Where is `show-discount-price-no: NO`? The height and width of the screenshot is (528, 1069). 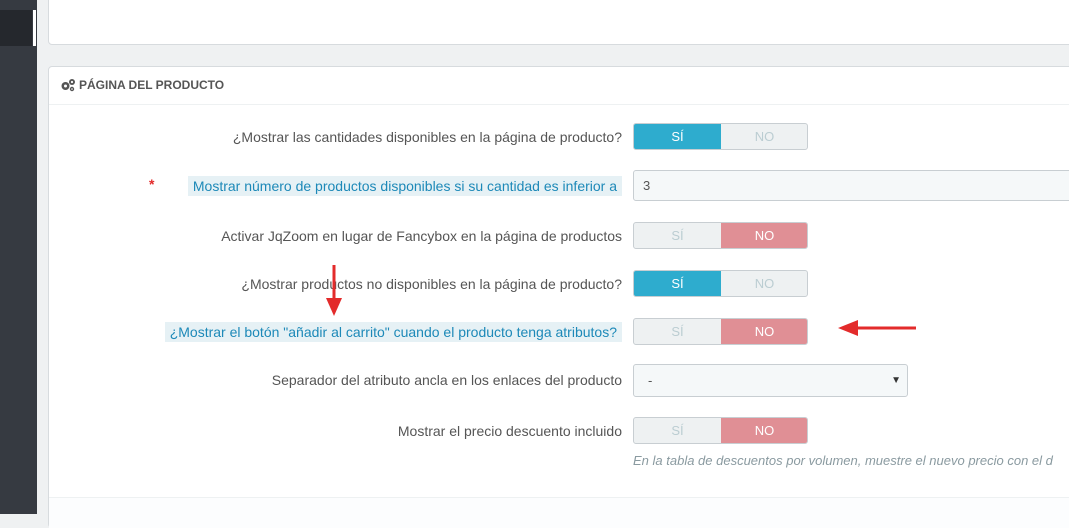
show-discount-price-no: NO is located at coordinates (764, 430).